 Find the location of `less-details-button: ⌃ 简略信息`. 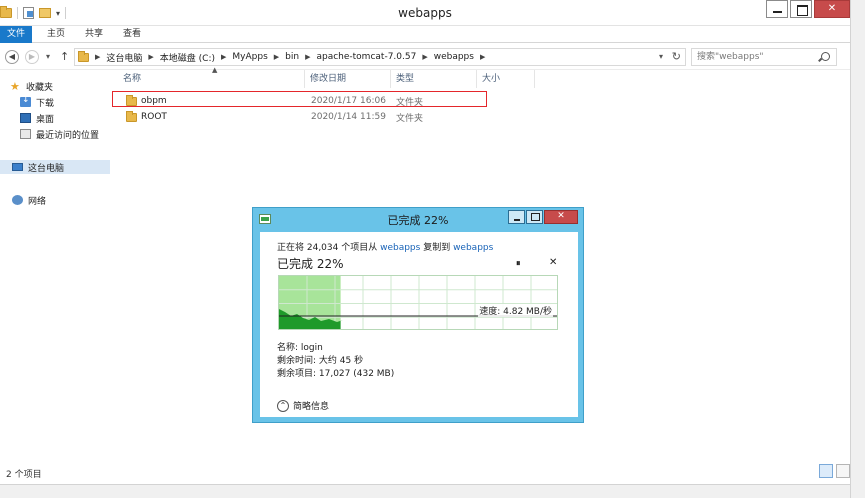

less-details-button: ⌃ 简略信息 is located at coordinates (303, 405).